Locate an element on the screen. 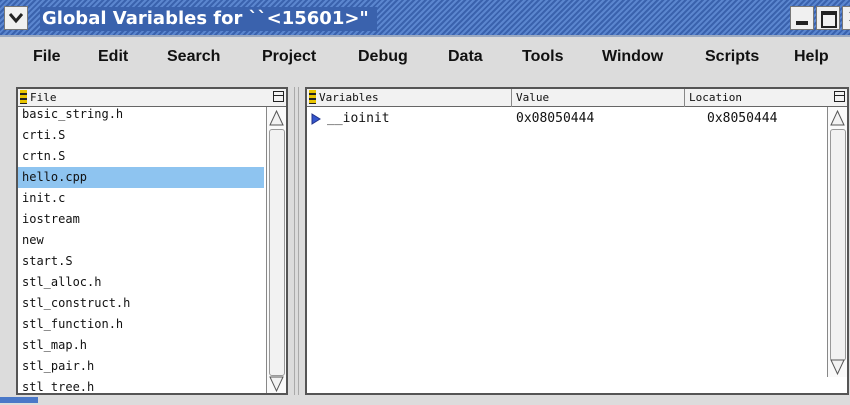 The height and width of the screenshot is (405, 850). menu-help: Help is located at coordinates (811, 57).